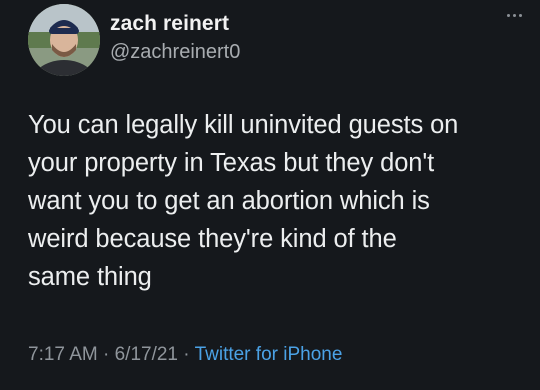 This screenshot has height=390, width=540. What do you see at coordinates (212, 239) in the screenshot?
I see `tweet-line: weird because they're kind of the` at bounding box center [212, 239].